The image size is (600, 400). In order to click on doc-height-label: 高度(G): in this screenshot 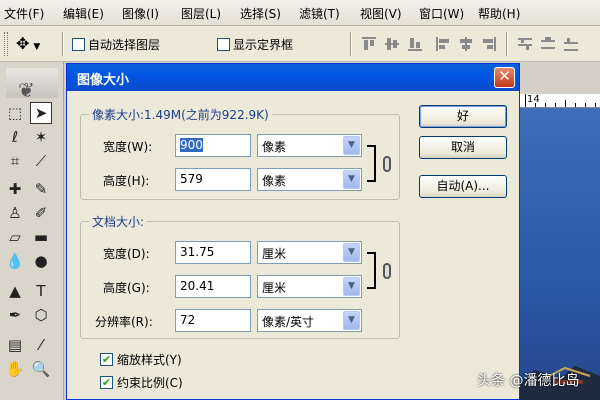, I will do `click(126, 288)`.